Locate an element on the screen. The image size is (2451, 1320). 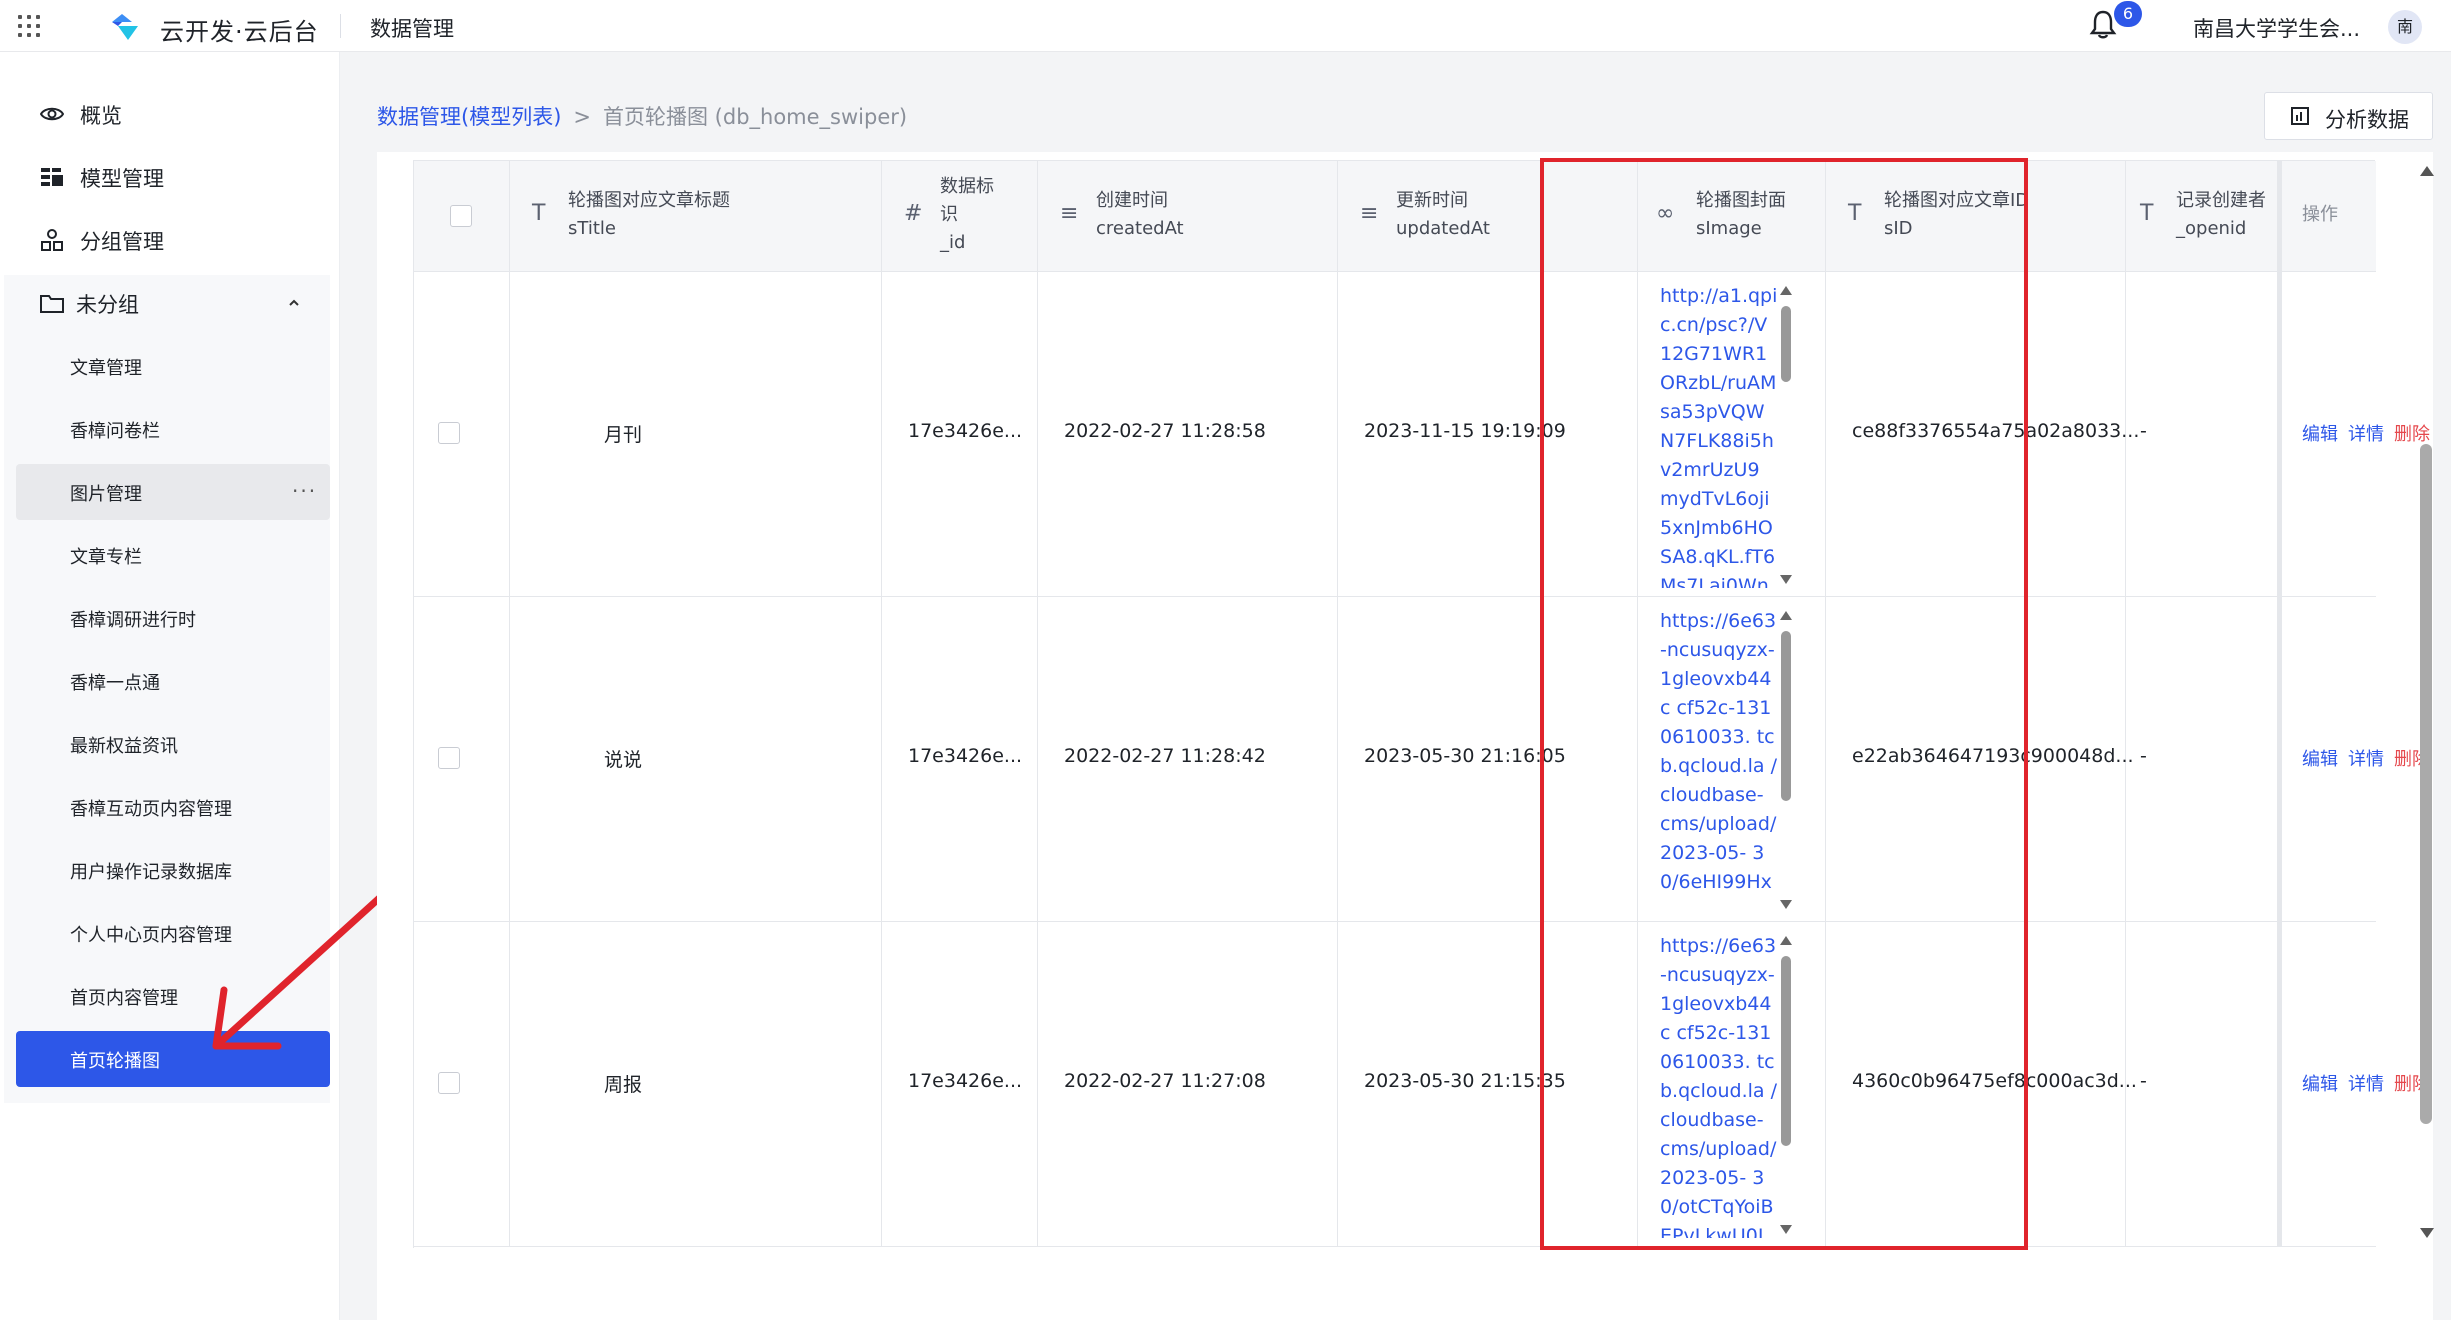
annotation-arrow-icon is located at coordinates (301, 969).